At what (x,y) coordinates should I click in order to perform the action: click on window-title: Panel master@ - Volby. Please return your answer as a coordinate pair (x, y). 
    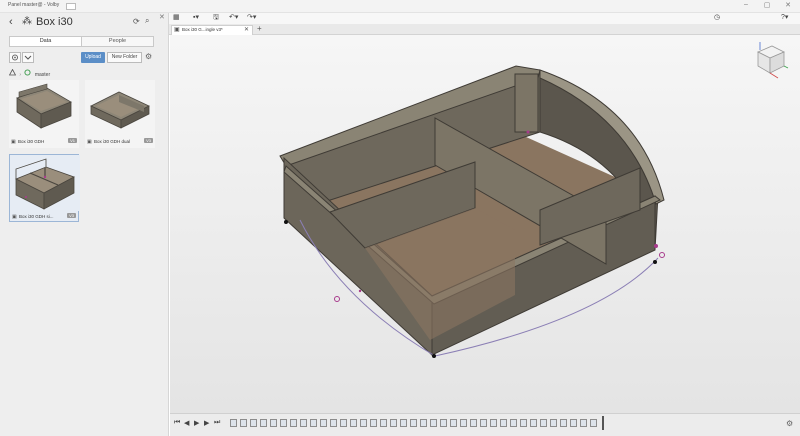
    Looking at the image, I should click on (34, 5).